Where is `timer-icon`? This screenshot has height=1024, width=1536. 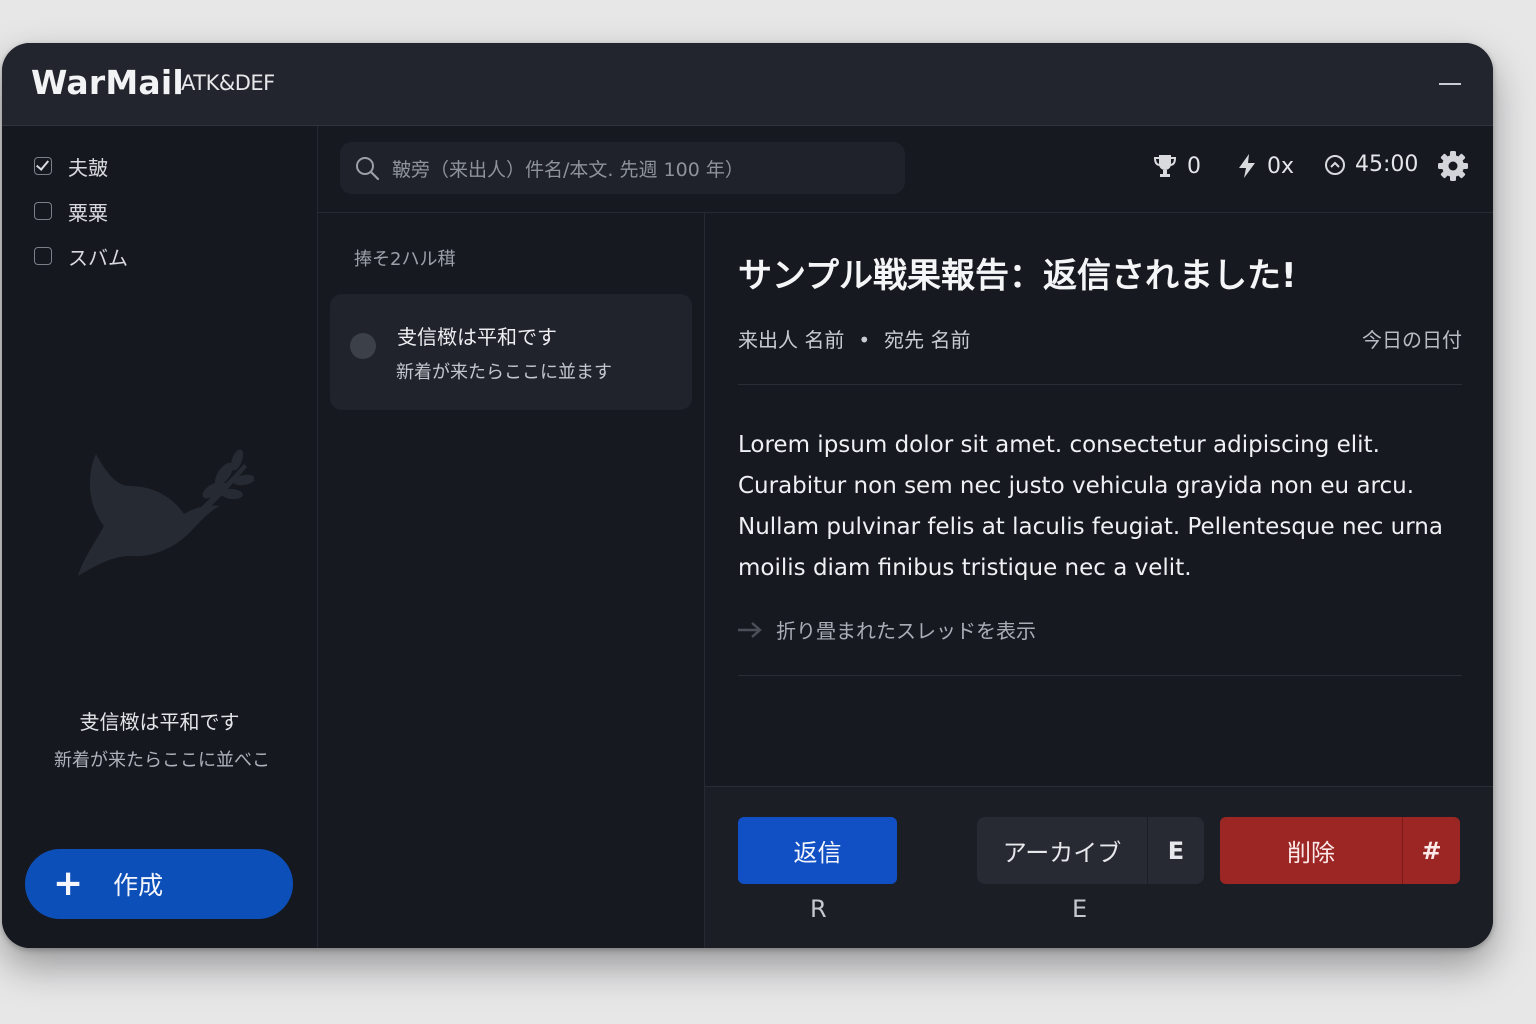 timer-icon is located at coordinates (1335, 164).